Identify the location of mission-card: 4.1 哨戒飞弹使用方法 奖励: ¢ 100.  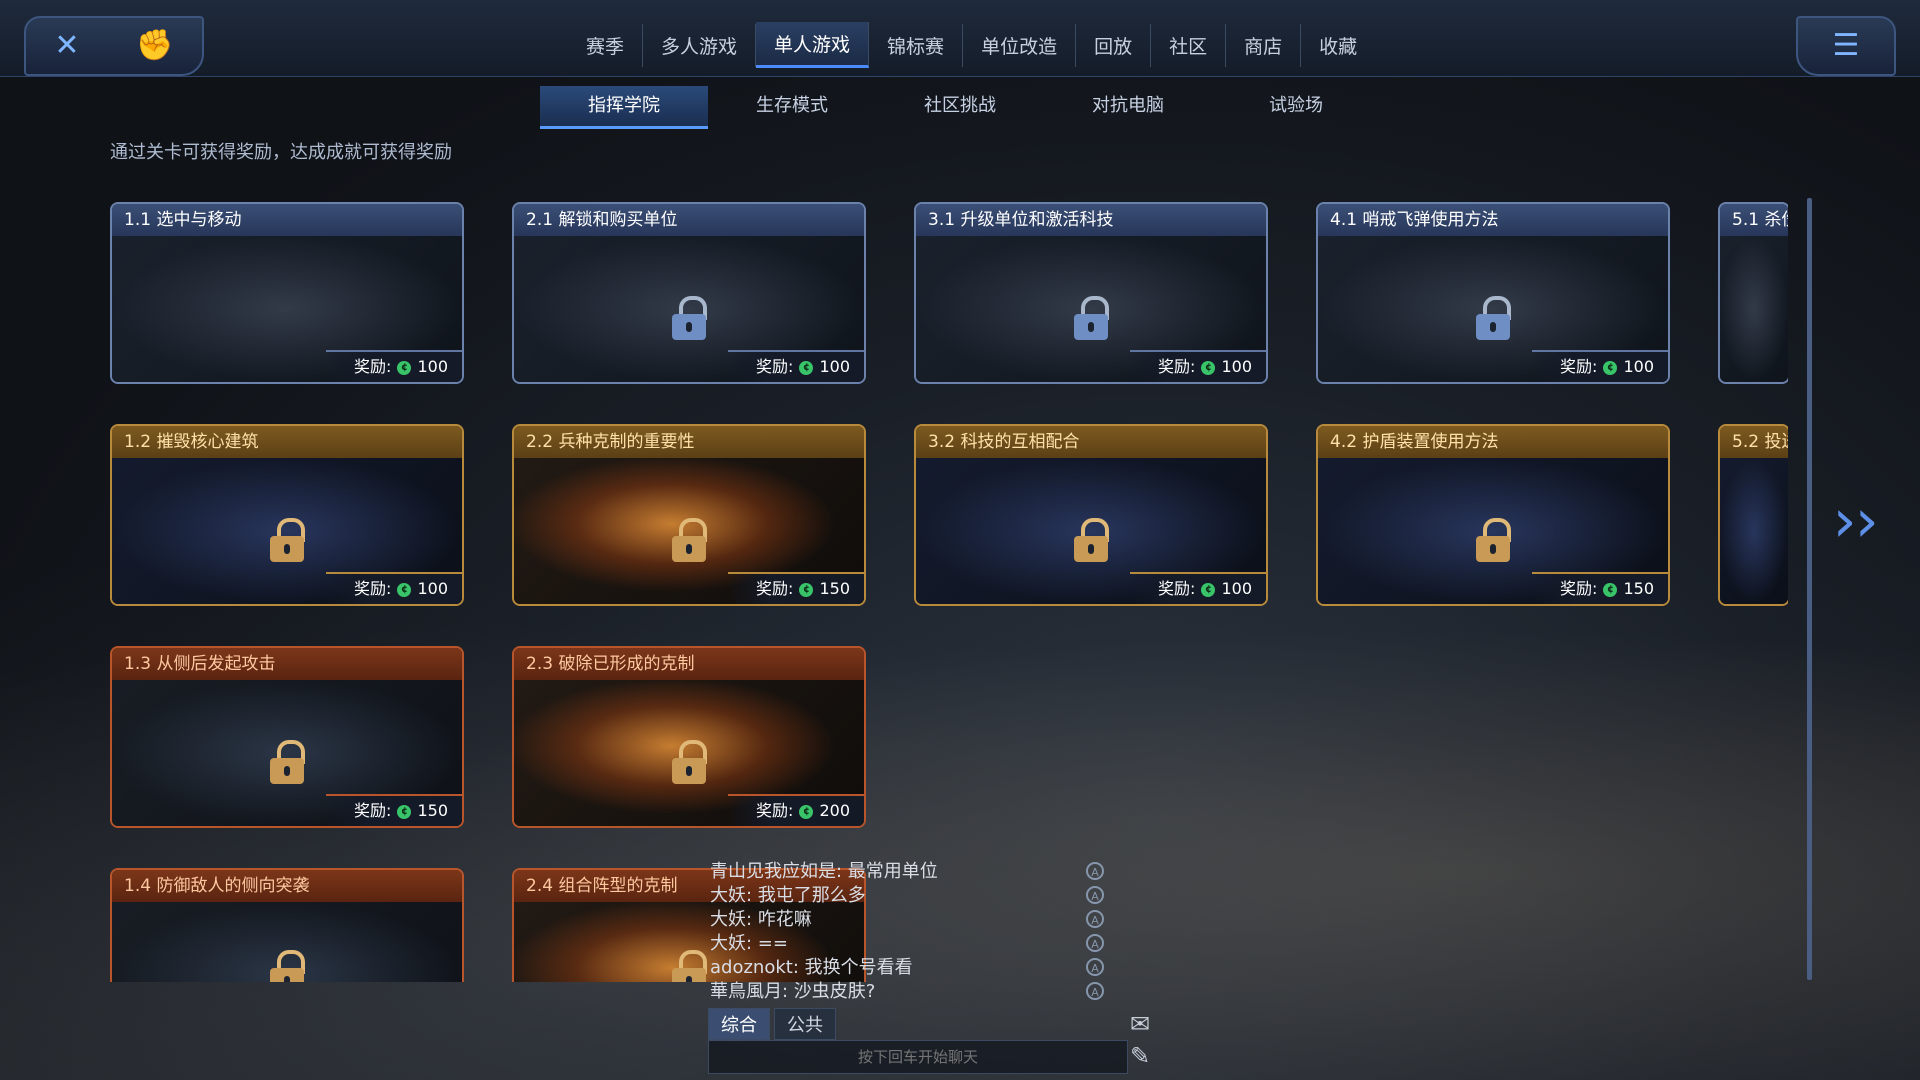
(1493, 293).